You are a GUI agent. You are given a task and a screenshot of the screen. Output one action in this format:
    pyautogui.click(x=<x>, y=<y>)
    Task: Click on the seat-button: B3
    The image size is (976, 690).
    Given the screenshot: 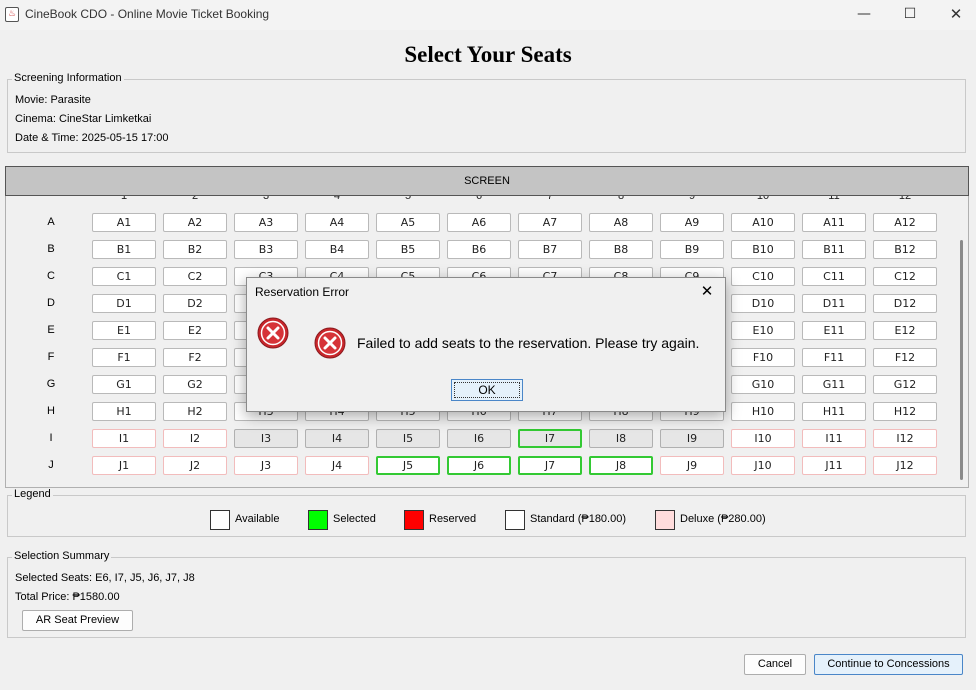 What is the action you would take?
    pyautogui.click(x=266, y=249)
    